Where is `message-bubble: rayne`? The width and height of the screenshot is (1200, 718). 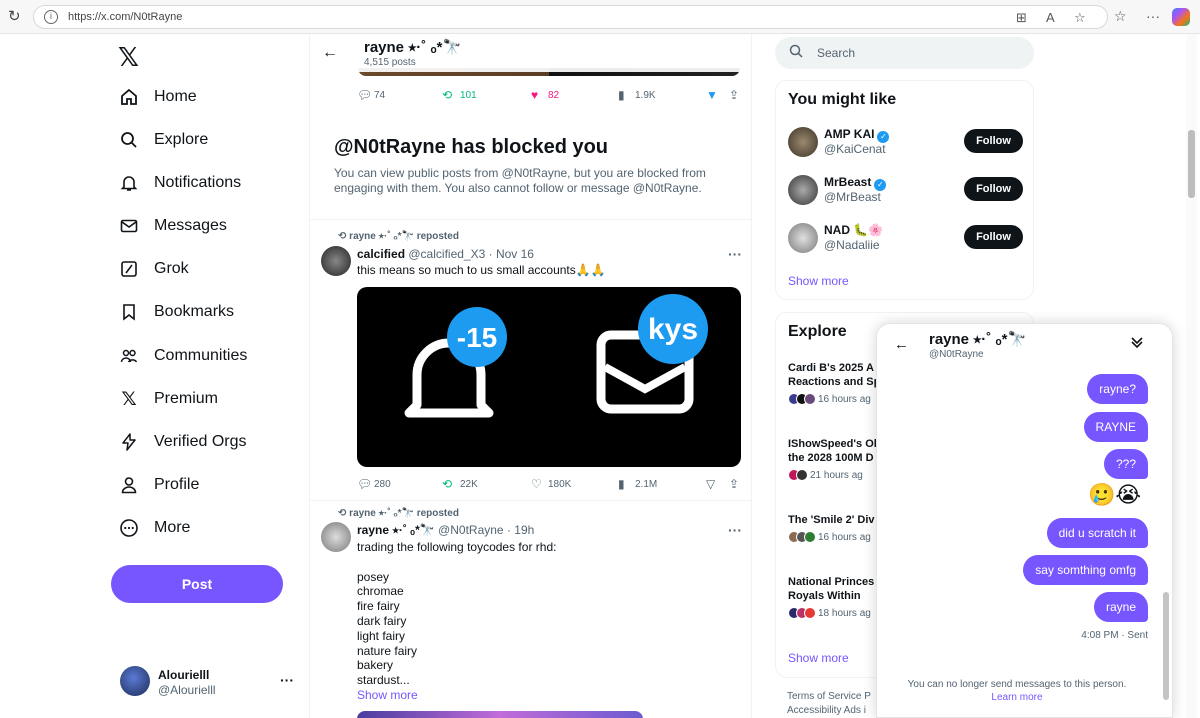
message-bubble: rayne is located at coordinates (1120, 607).